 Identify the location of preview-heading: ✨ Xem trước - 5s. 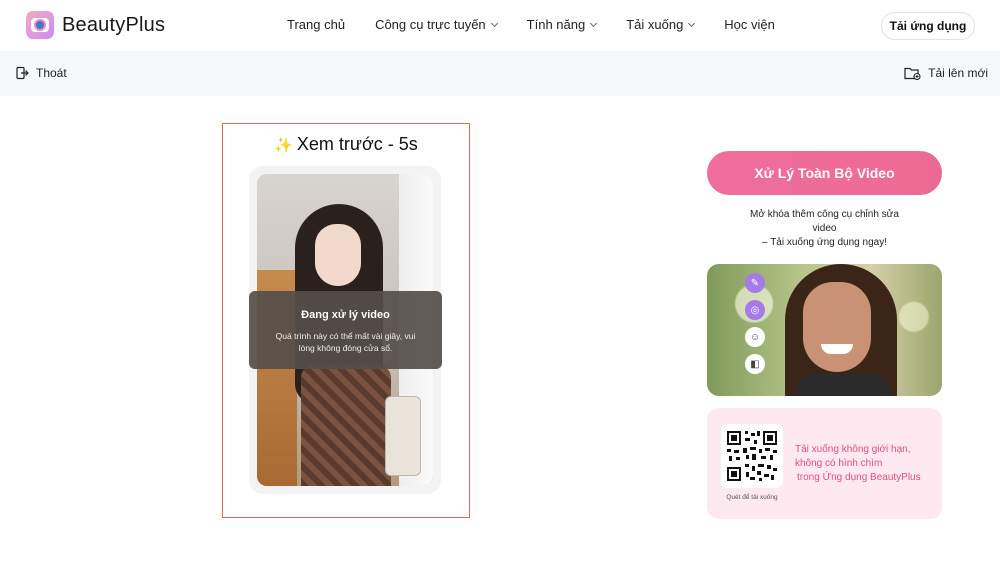
(346, 144).